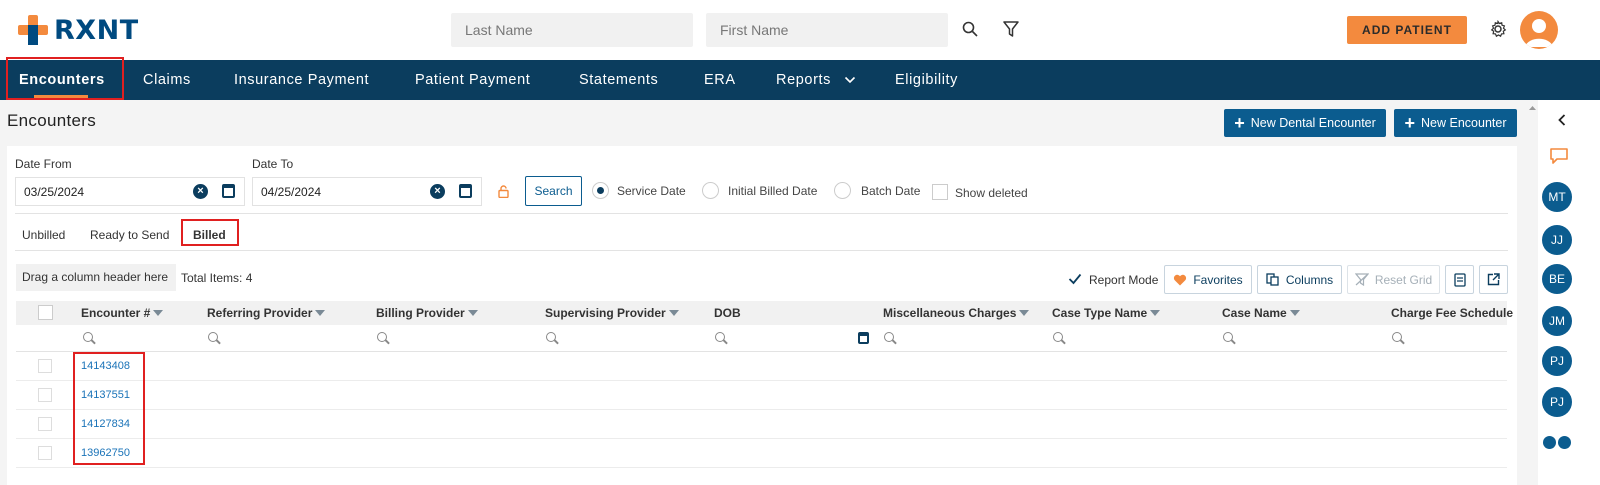  Describe the element at coordinates (96, 277) in the screenshot. I see `group-drop-area: Drag a column header here` at that location.